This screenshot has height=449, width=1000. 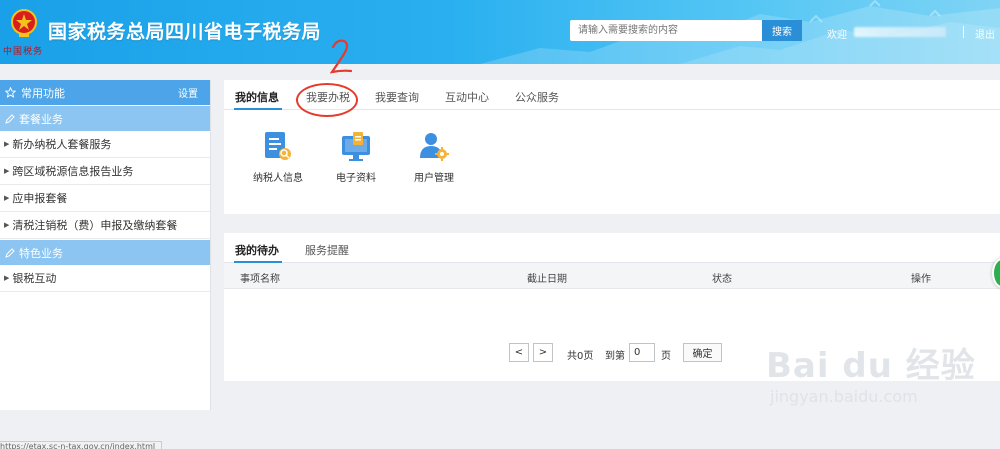 I want to click on emblem-caption: 中国税务, so click(x=23, y=52).